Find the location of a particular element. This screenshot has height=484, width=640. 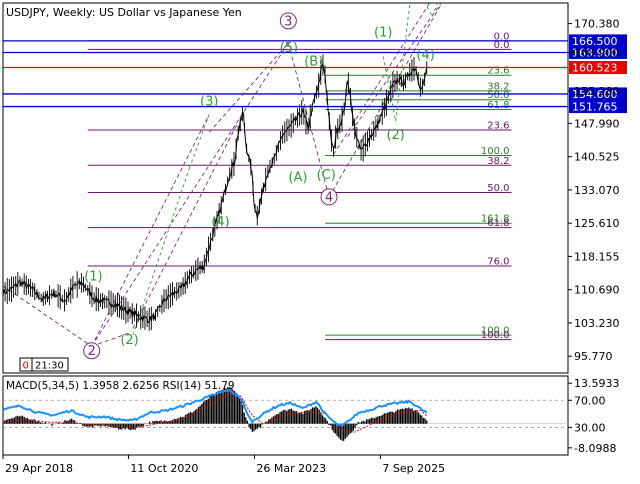

time-badge: 0 is located at coordinates (26, 366).